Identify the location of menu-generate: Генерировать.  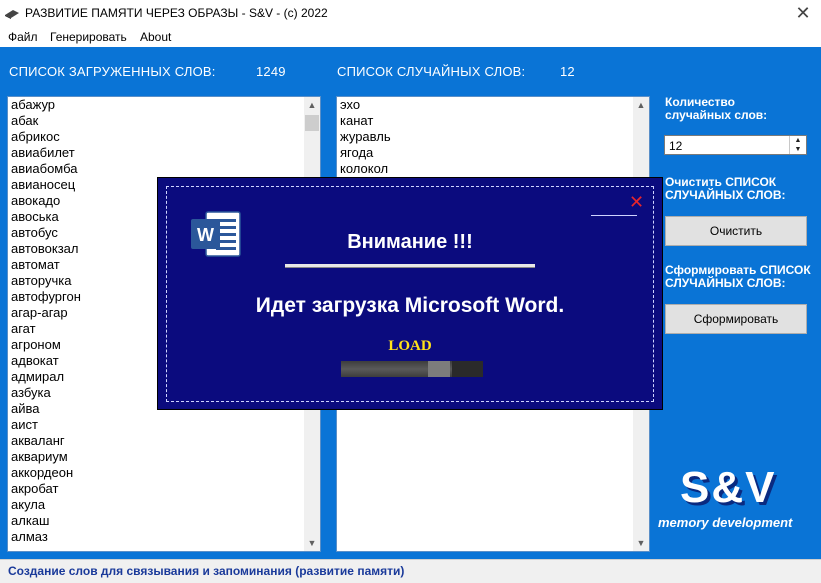
(88, 37).